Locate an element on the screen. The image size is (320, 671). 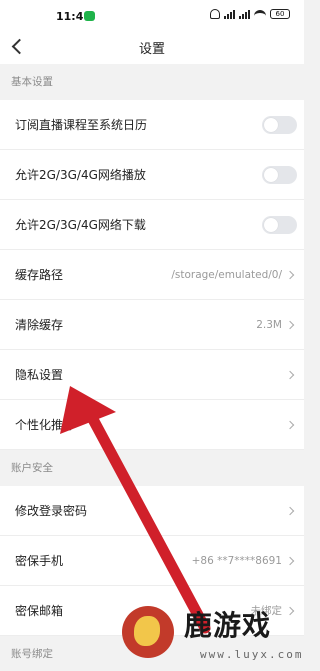
row-allow-mobile-download: 允许2G/3G/4G网络下载 is located at coordinates (152, 225).